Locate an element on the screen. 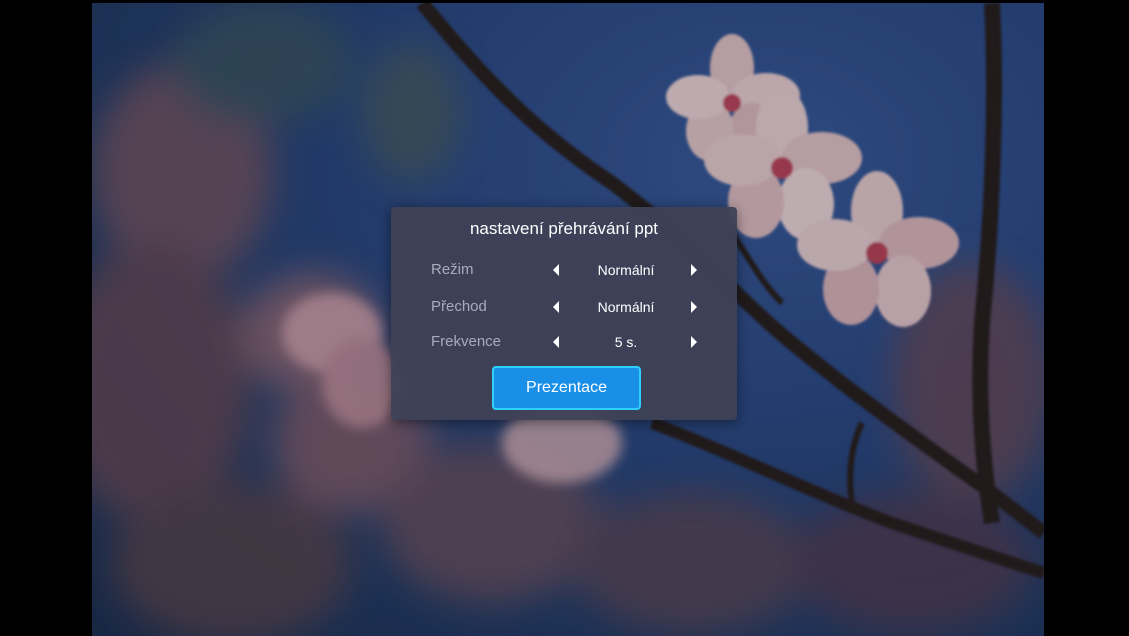  setting-row-mode: Režim Normální is located at coordinates (564, 270).